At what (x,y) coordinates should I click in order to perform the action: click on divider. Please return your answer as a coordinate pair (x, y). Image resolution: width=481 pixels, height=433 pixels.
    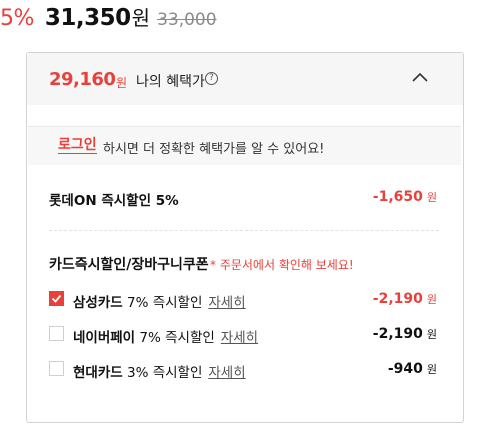
    Looking at the image, I should click on (244, 230).